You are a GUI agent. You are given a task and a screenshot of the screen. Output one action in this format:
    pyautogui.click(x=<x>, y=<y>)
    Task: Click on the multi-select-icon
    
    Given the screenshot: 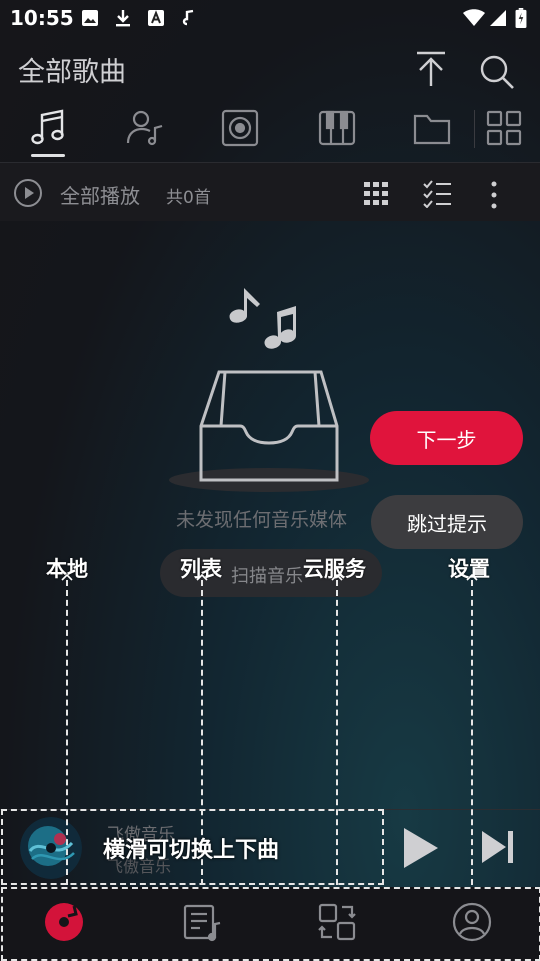 What is the action you would take?
    pyautogui.click(x=437, y=194)
    